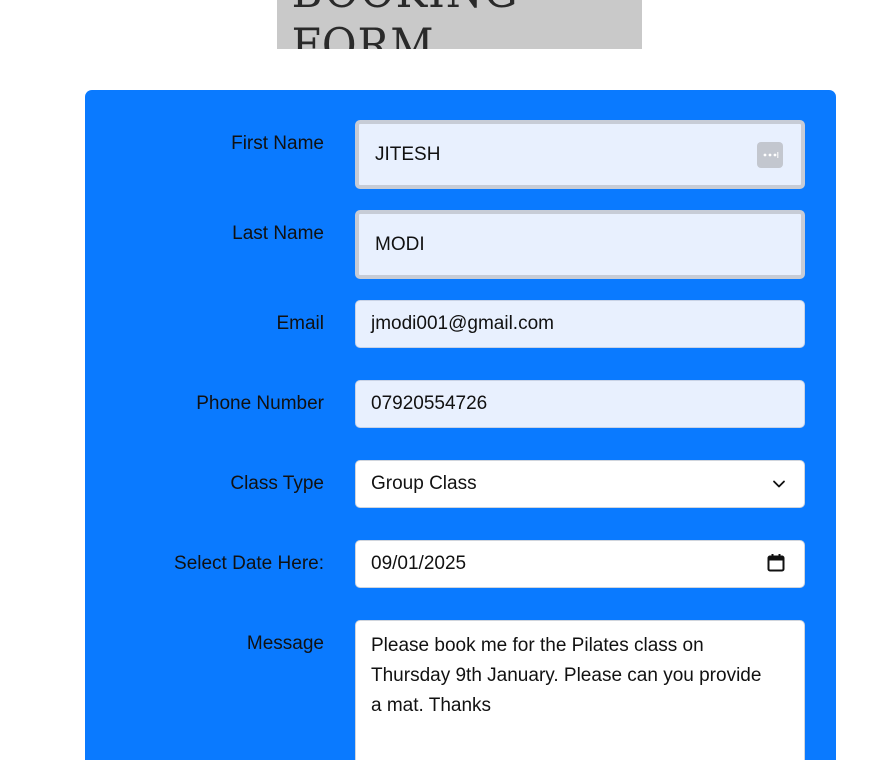 This screenshot has width=874, height=760. What do you see at coordinates (285, 643) in the screenshot?
I see `message-label: Message` at bounding box center [285, 643].